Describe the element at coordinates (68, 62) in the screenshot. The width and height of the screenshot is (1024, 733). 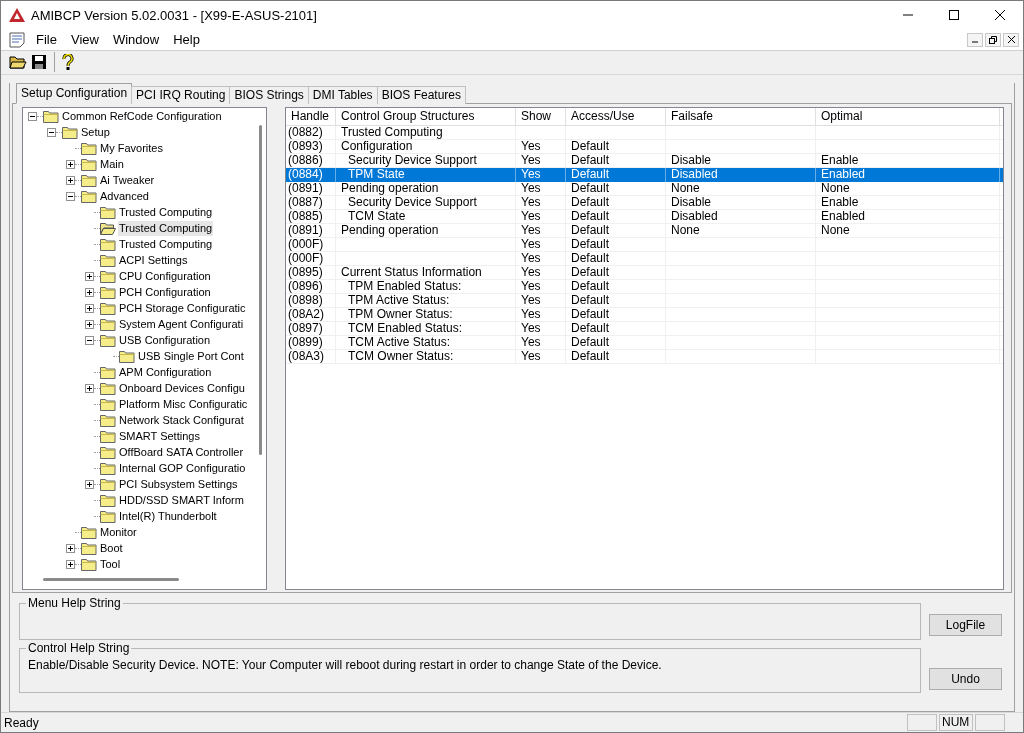
I see `help-icon` at that location.